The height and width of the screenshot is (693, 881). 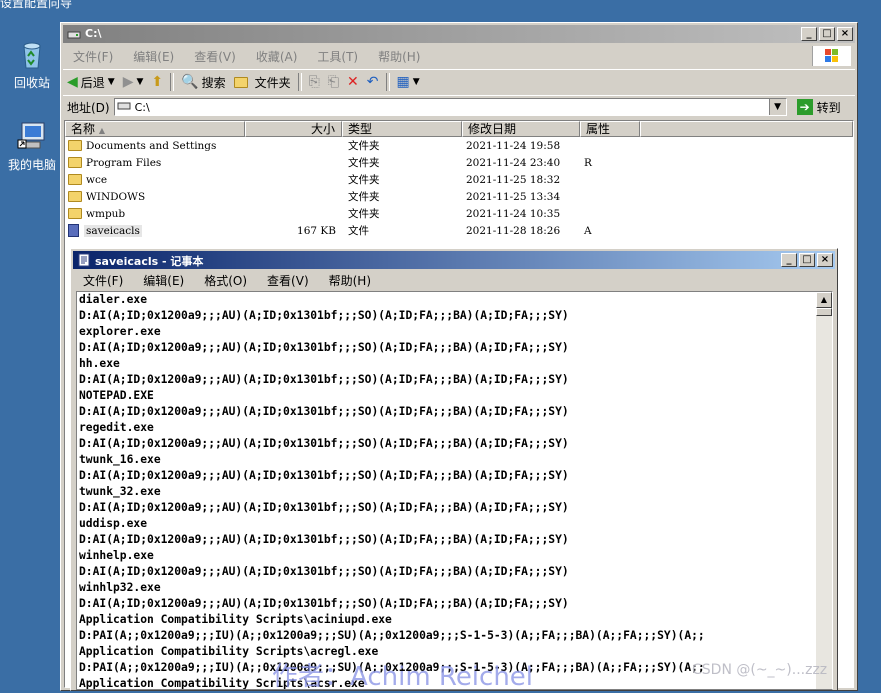 I want to click on windows-logo-icon, so click(x=831, y=56).